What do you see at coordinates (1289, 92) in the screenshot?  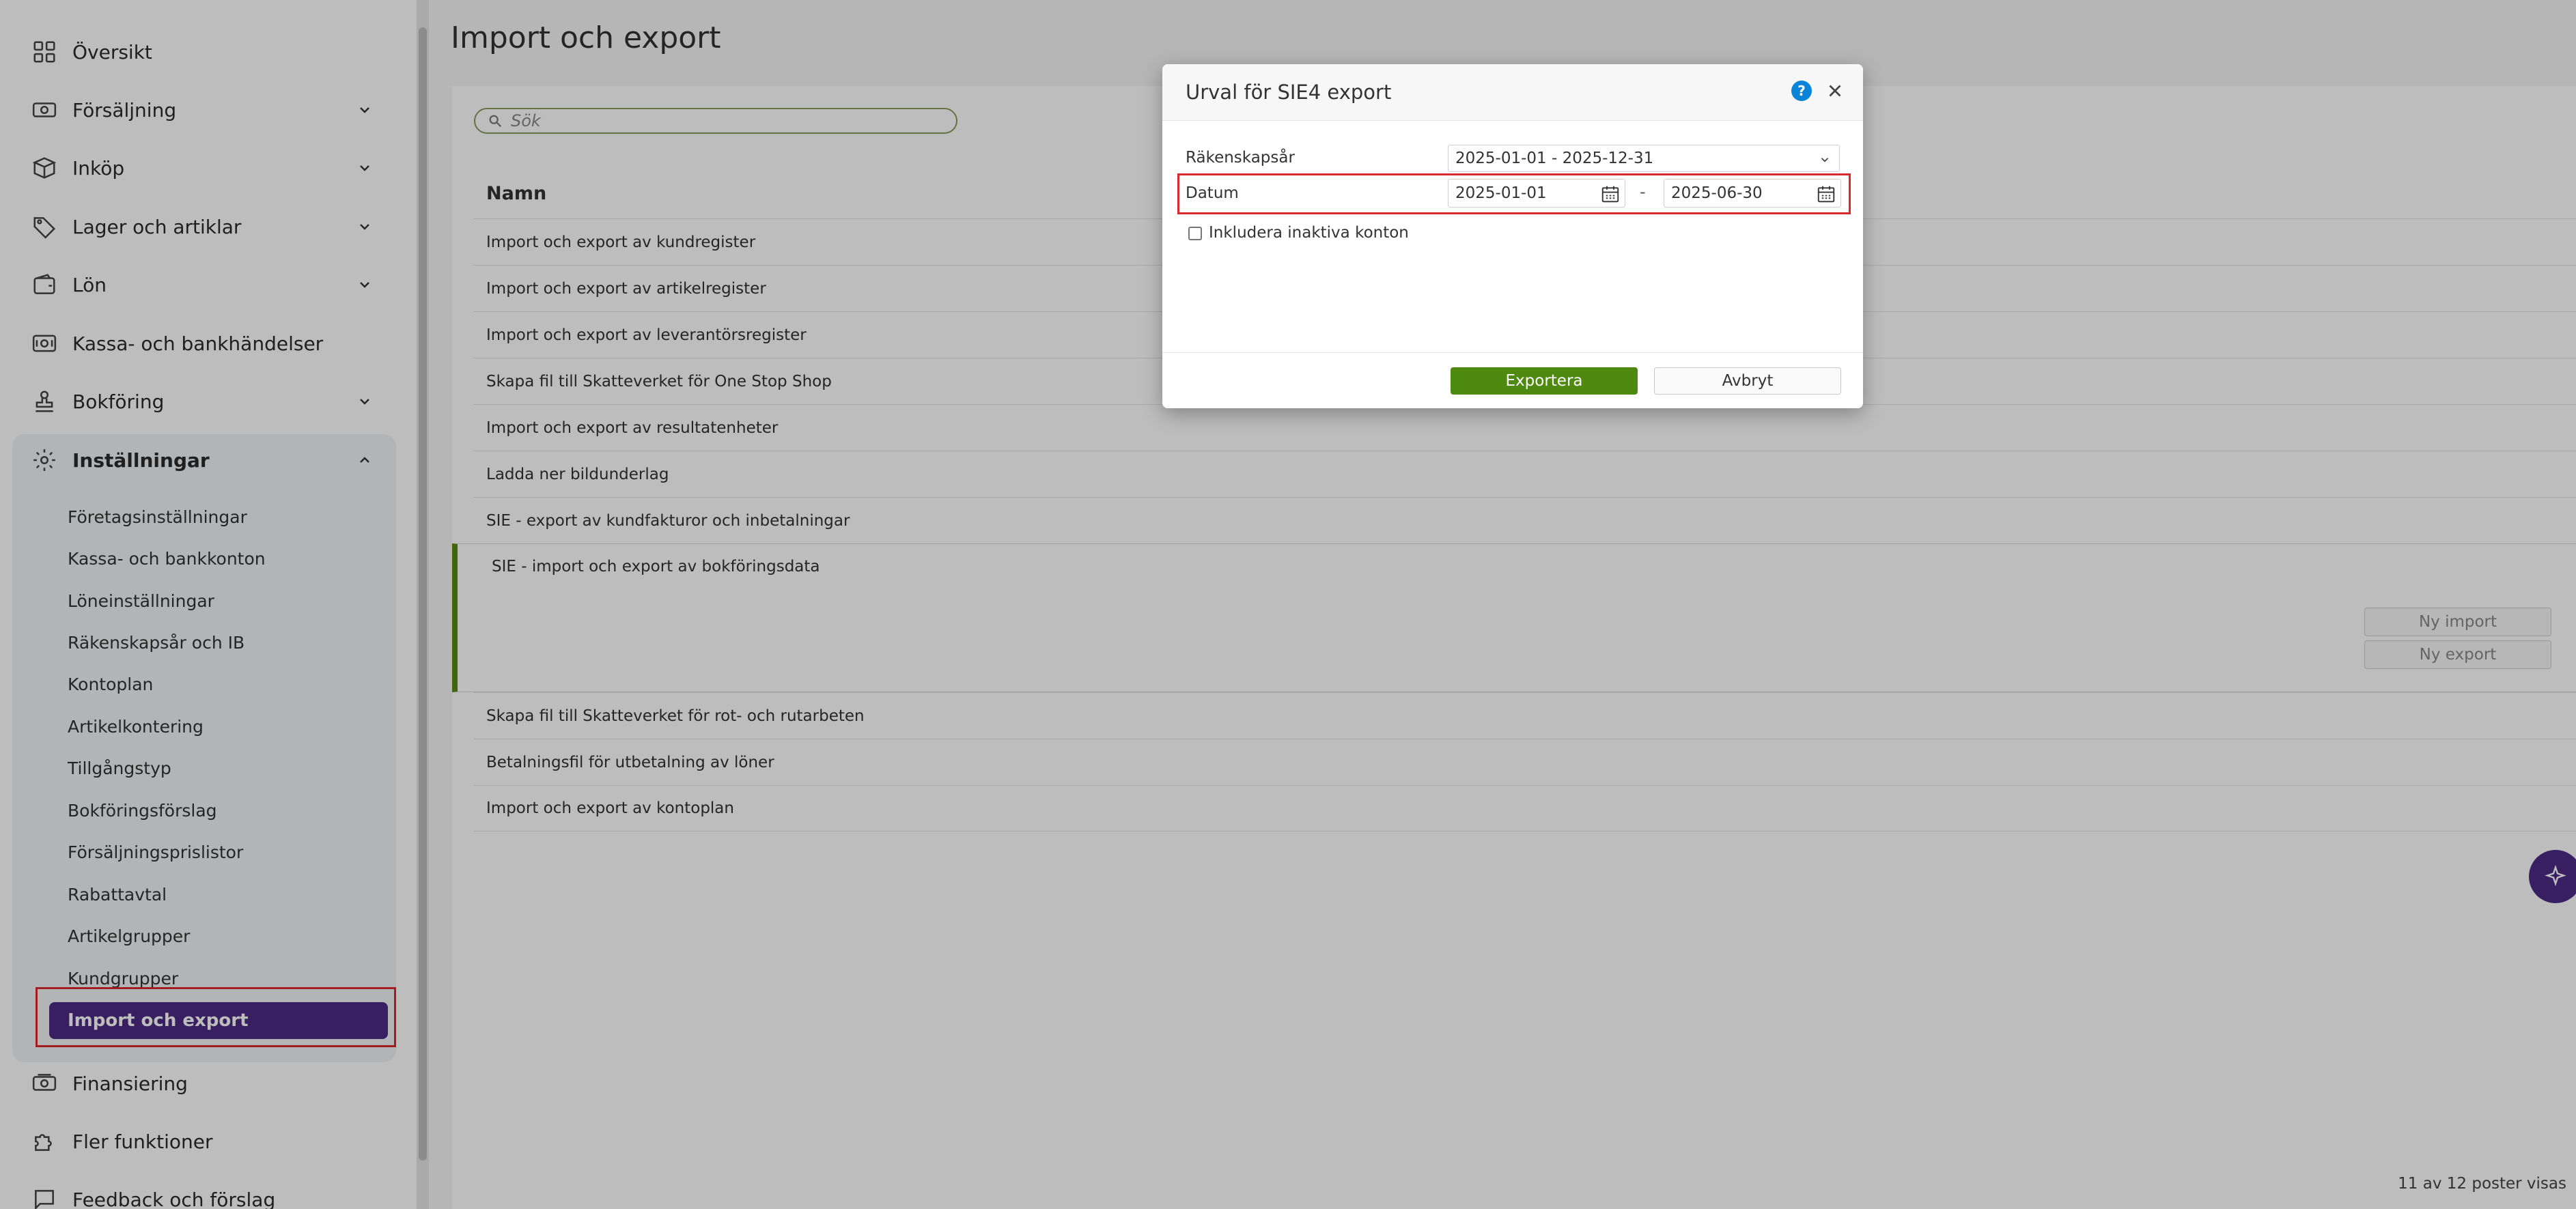 I see `dialog-title: Urval för SIE4 export` at bounding box center [1289, 92].